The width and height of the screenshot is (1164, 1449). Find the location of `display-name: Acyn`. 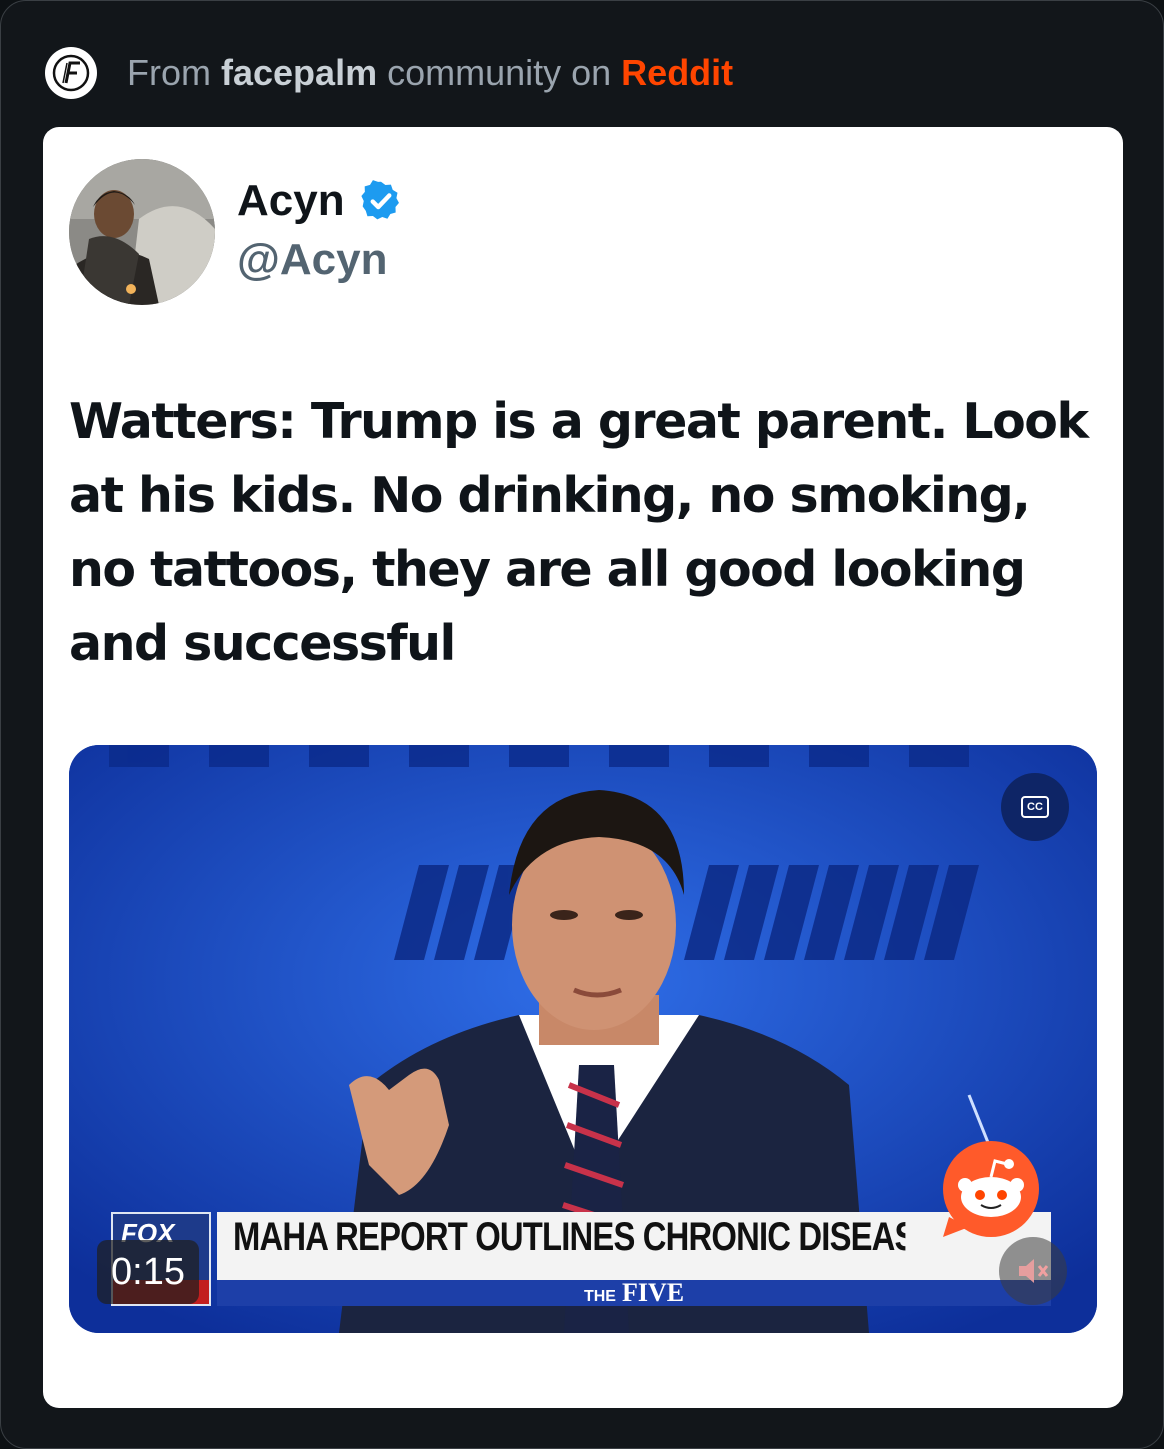

display-name: Acyn is located at coordinates (320, 201).